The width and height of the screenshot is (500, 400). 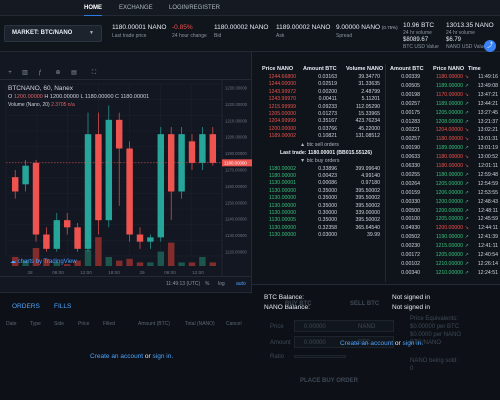 I want to click on trade-price: 1189.00000, so click(x=449, y=103).